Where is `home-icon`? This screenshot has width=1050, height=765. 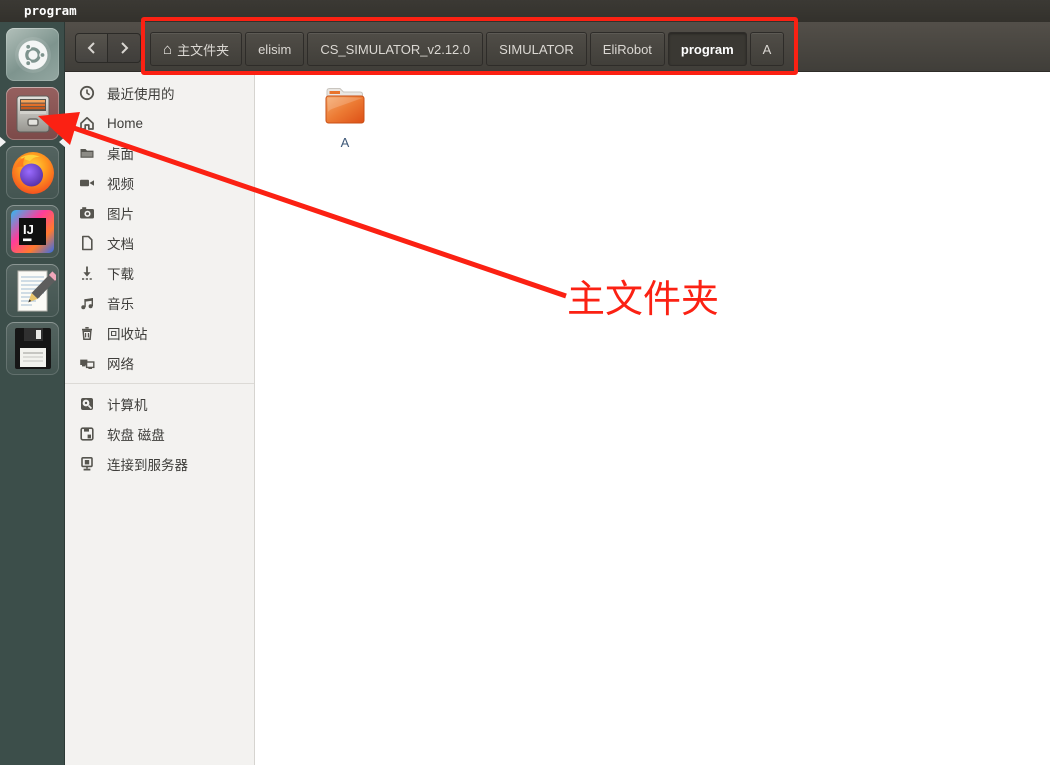
home-icon is located at coordinates (87, 123).